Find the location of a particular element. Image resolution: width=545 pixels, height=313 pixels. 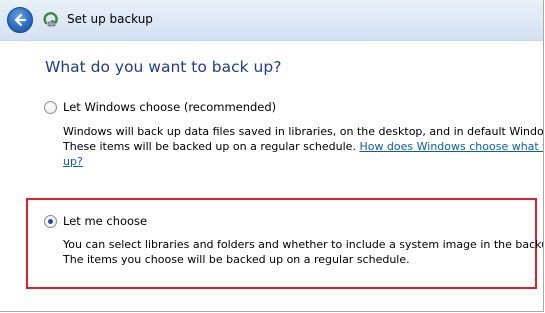

how-does-windows-choose-link-cont: up? is located at coordinates (73, 161).